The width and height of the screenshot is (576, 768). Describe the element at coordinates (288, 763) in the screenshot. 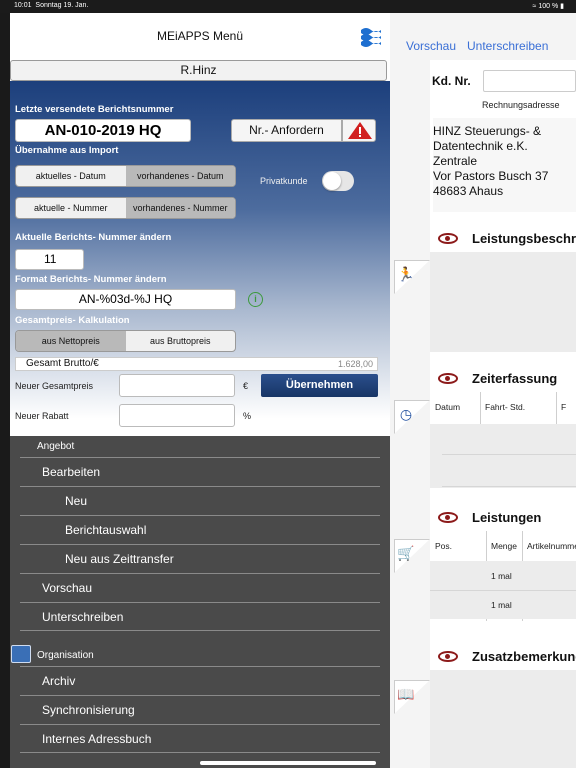

I see `home-indicator` at that location.